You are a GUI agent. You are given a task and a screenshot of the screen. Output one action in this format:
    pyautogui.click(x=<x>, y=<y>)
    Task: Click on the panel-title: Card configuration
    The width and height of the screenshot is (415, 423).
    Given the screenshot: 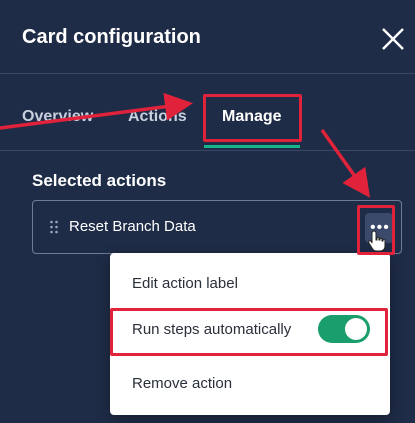 What is the action you would take?
    pyautogui.click(x=111, y=37)
    